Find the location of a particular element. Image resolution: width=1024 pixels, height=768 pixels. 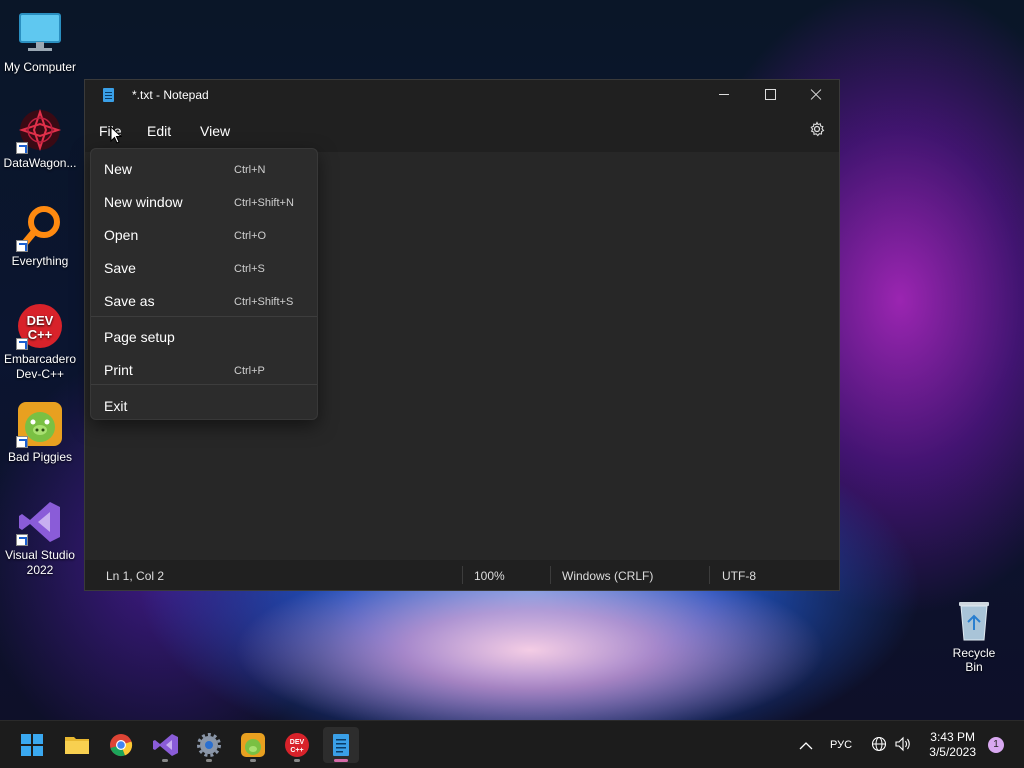

clock-time: 3:43 PM is located at coordinates (952, 737).